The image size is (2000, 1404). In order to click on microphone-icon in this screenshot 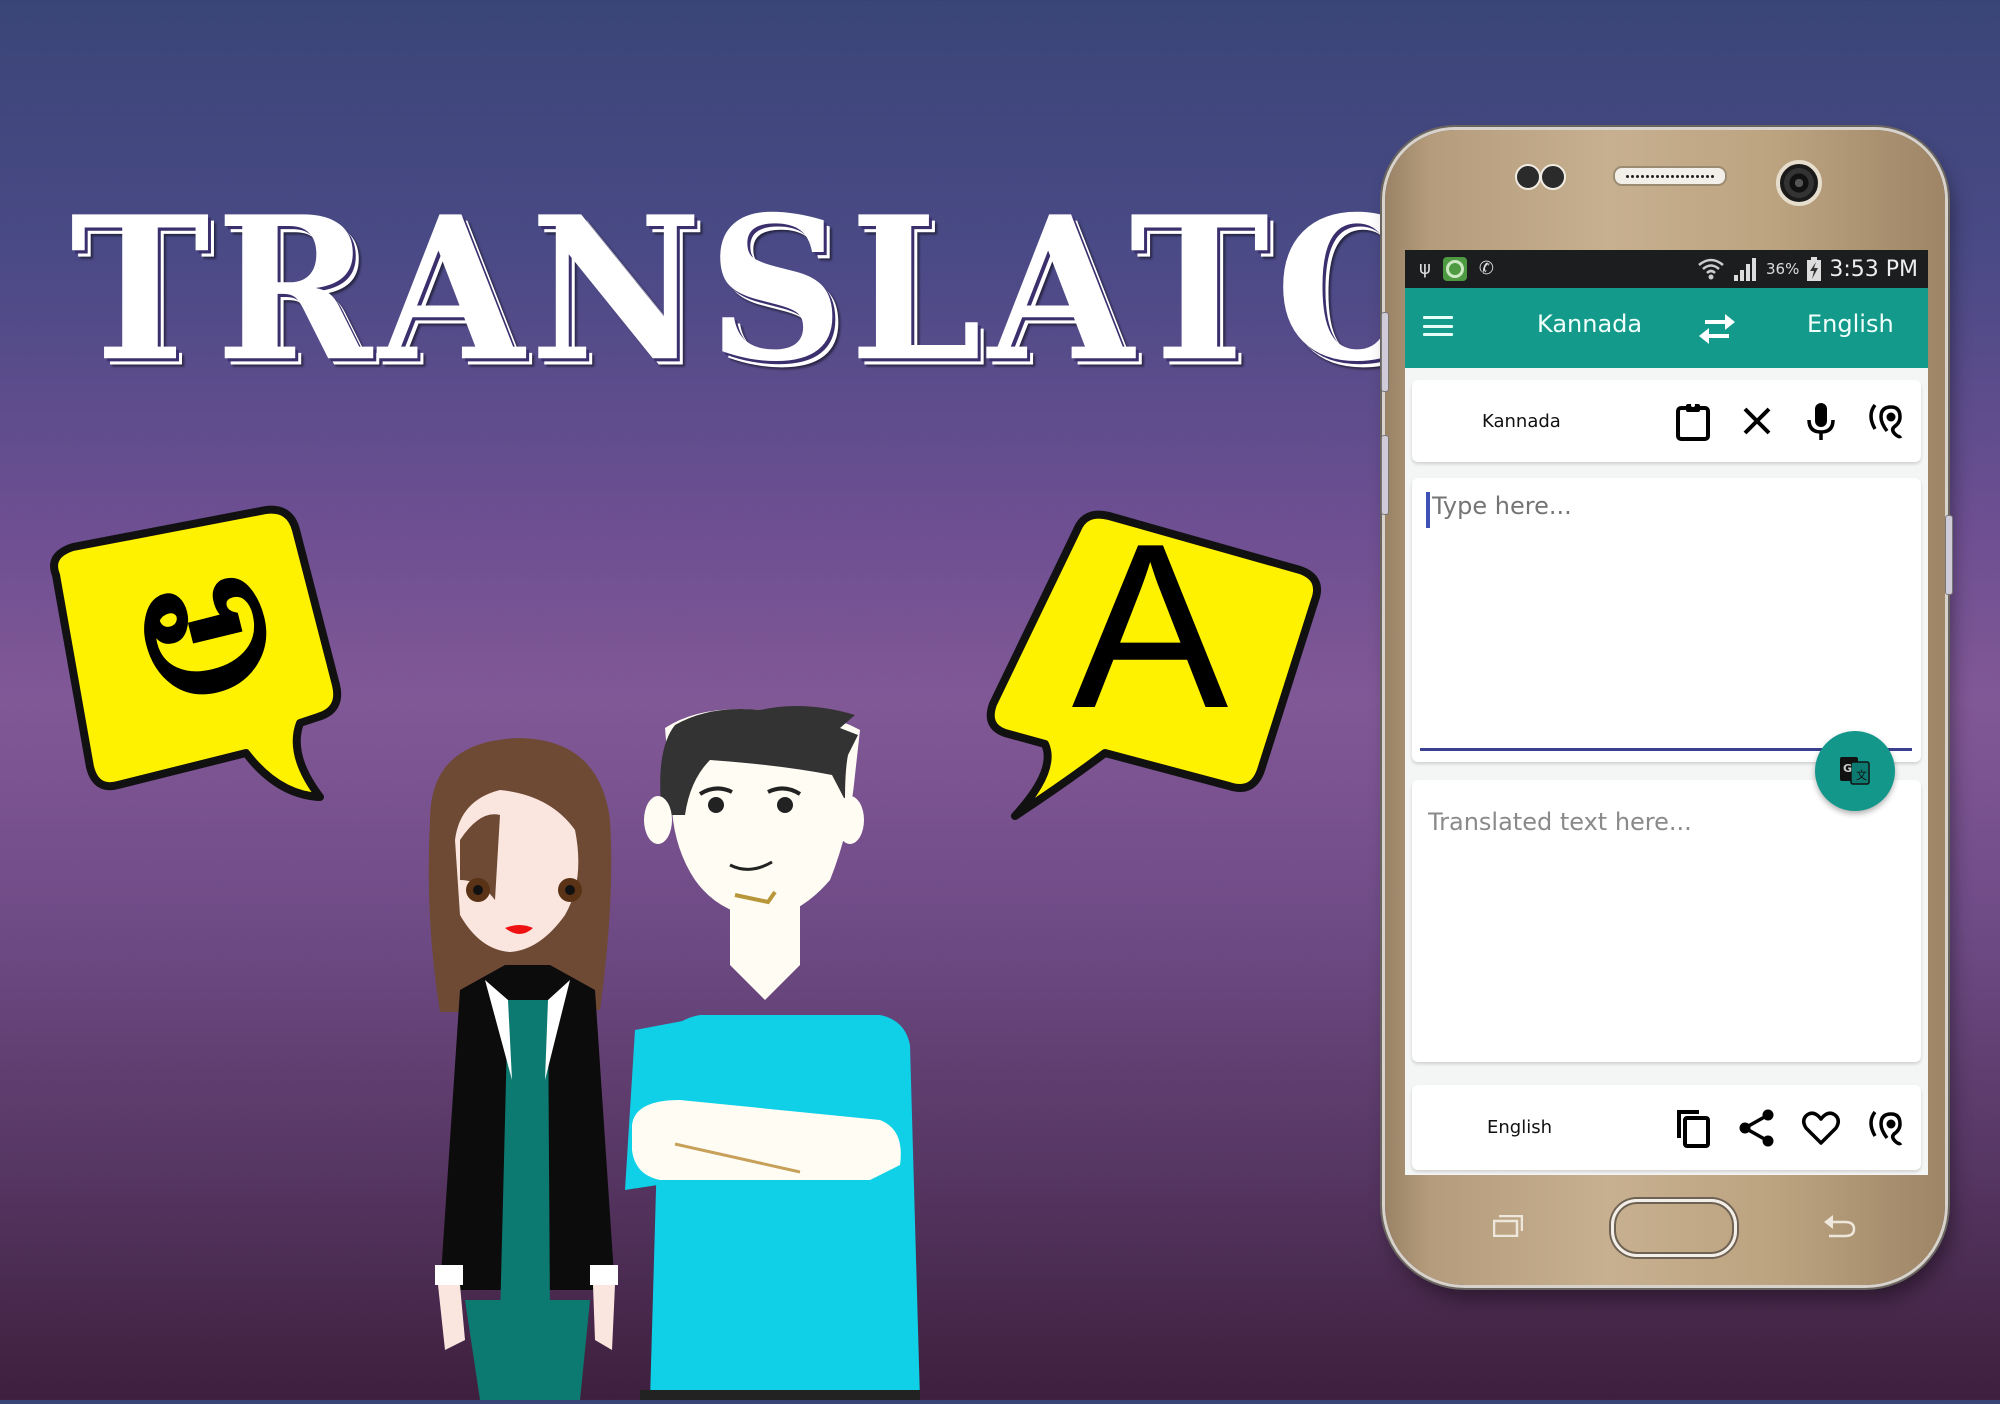, I will do `click(1821, 421)`.